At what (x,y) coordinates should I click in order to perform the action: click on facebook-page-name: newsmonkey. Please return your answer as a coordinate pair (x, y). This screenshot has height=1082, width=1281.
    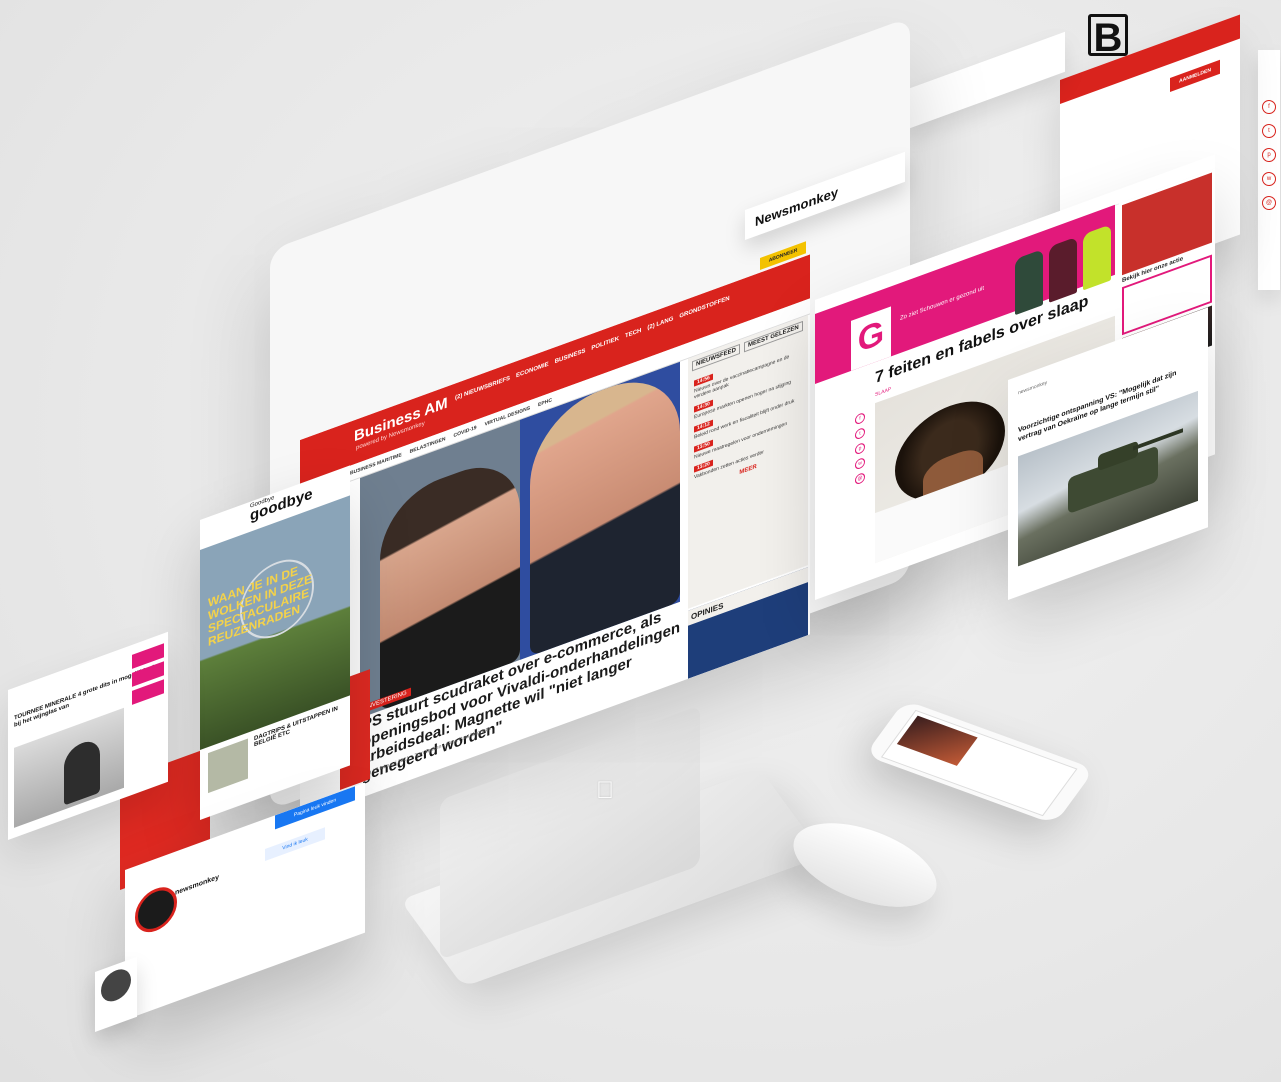
    Looking at the image, I should click on (197, 885).